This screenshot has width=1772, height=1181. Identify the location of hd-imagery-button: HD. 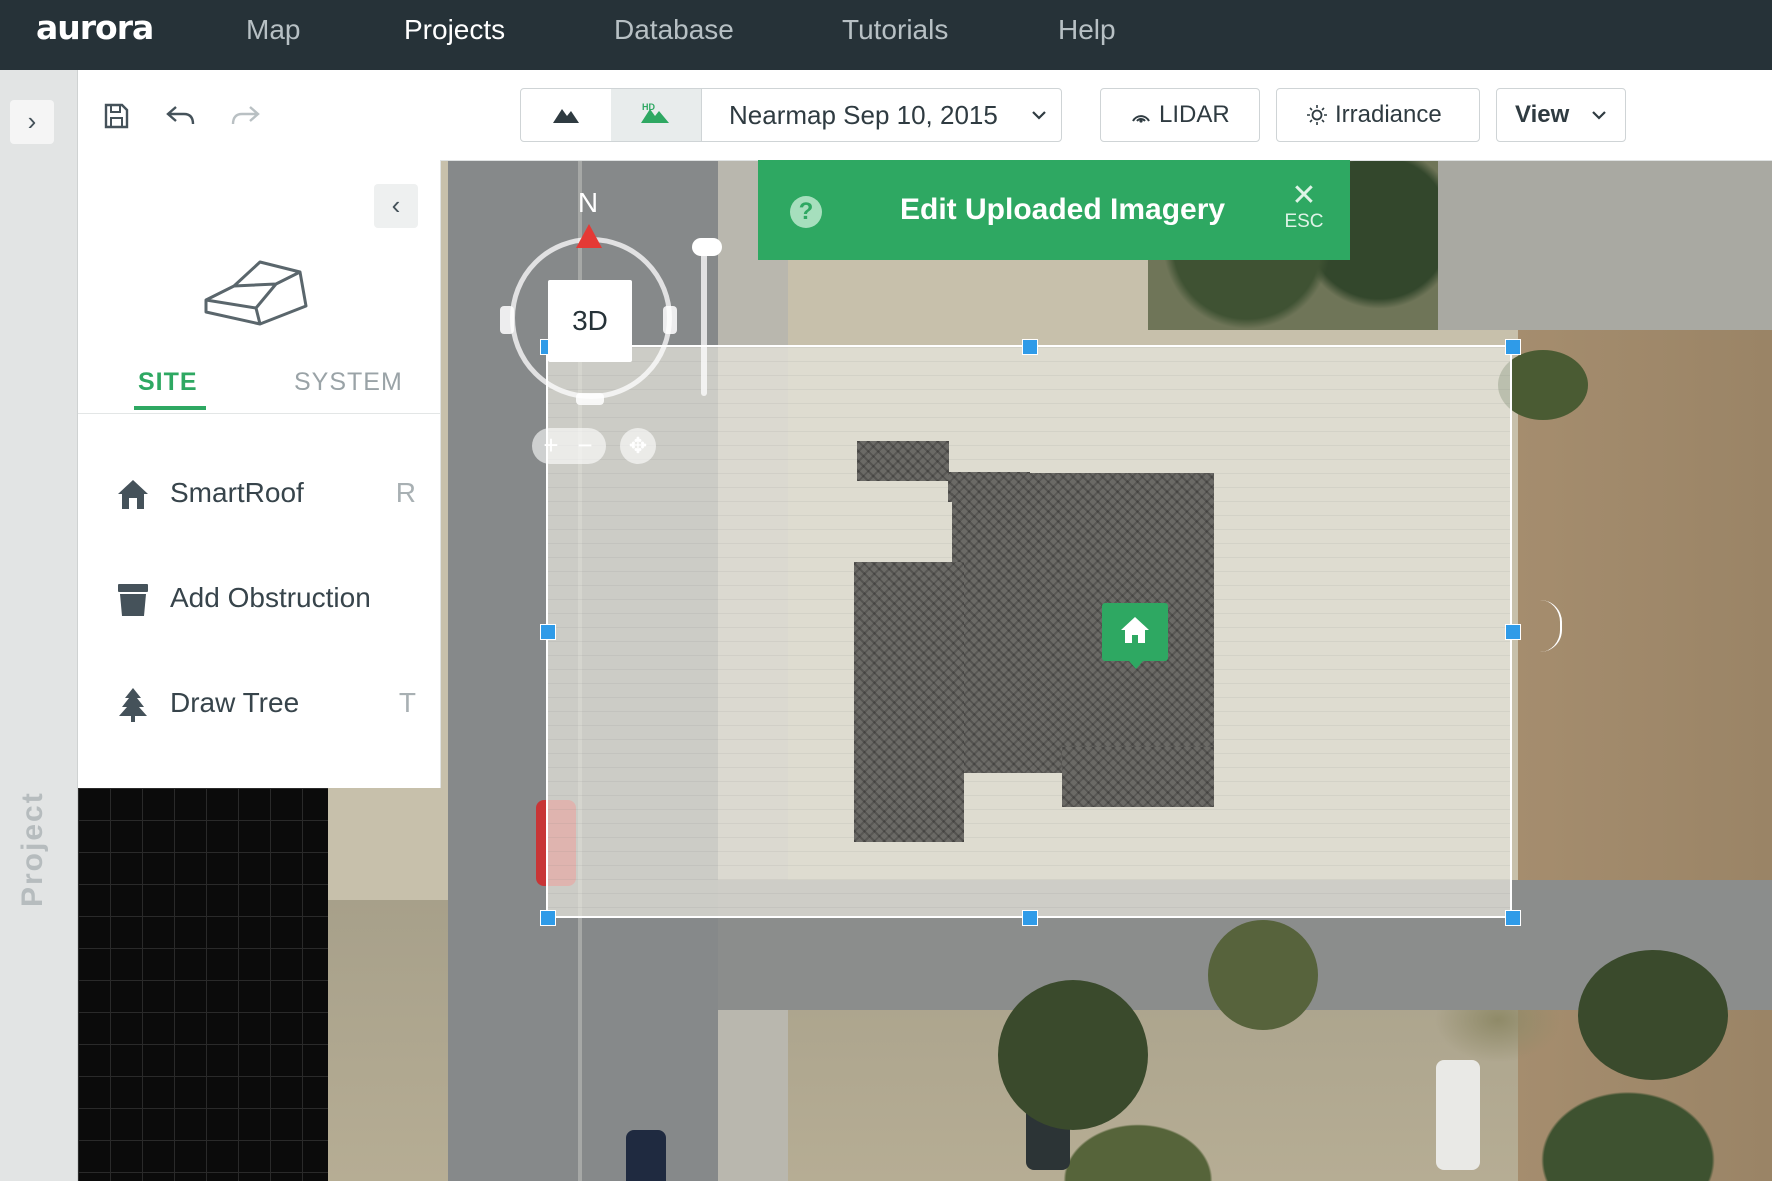
(656, 115).